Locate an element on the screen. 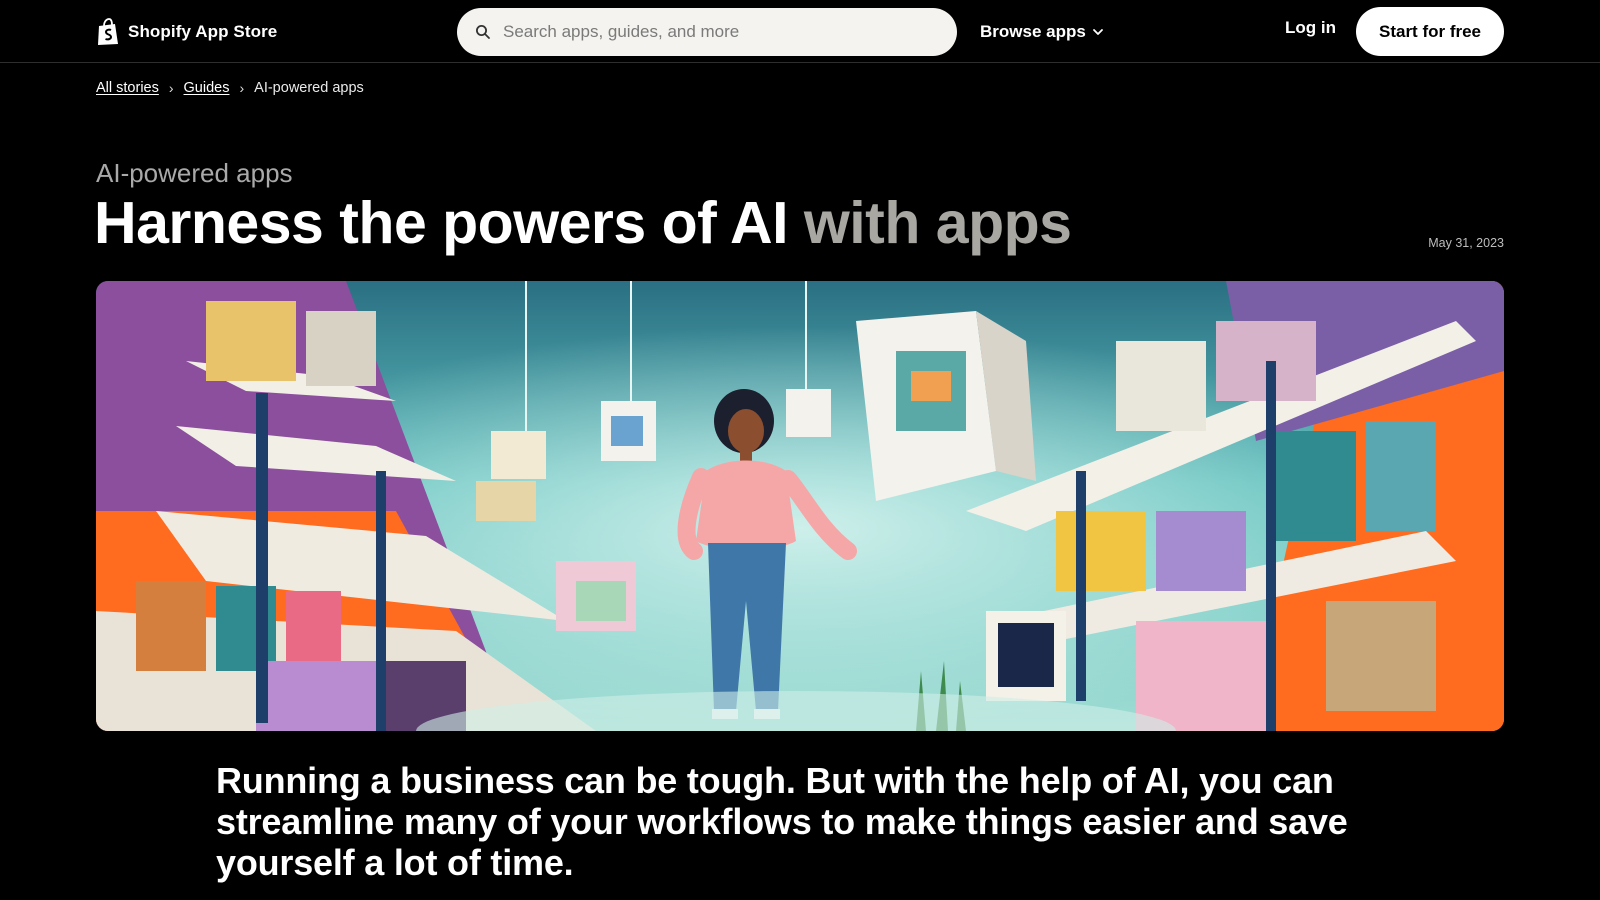 This screenshot has width=1600, height=900. start-for-free-button: Start for free is located at coordinates (1430, 31).